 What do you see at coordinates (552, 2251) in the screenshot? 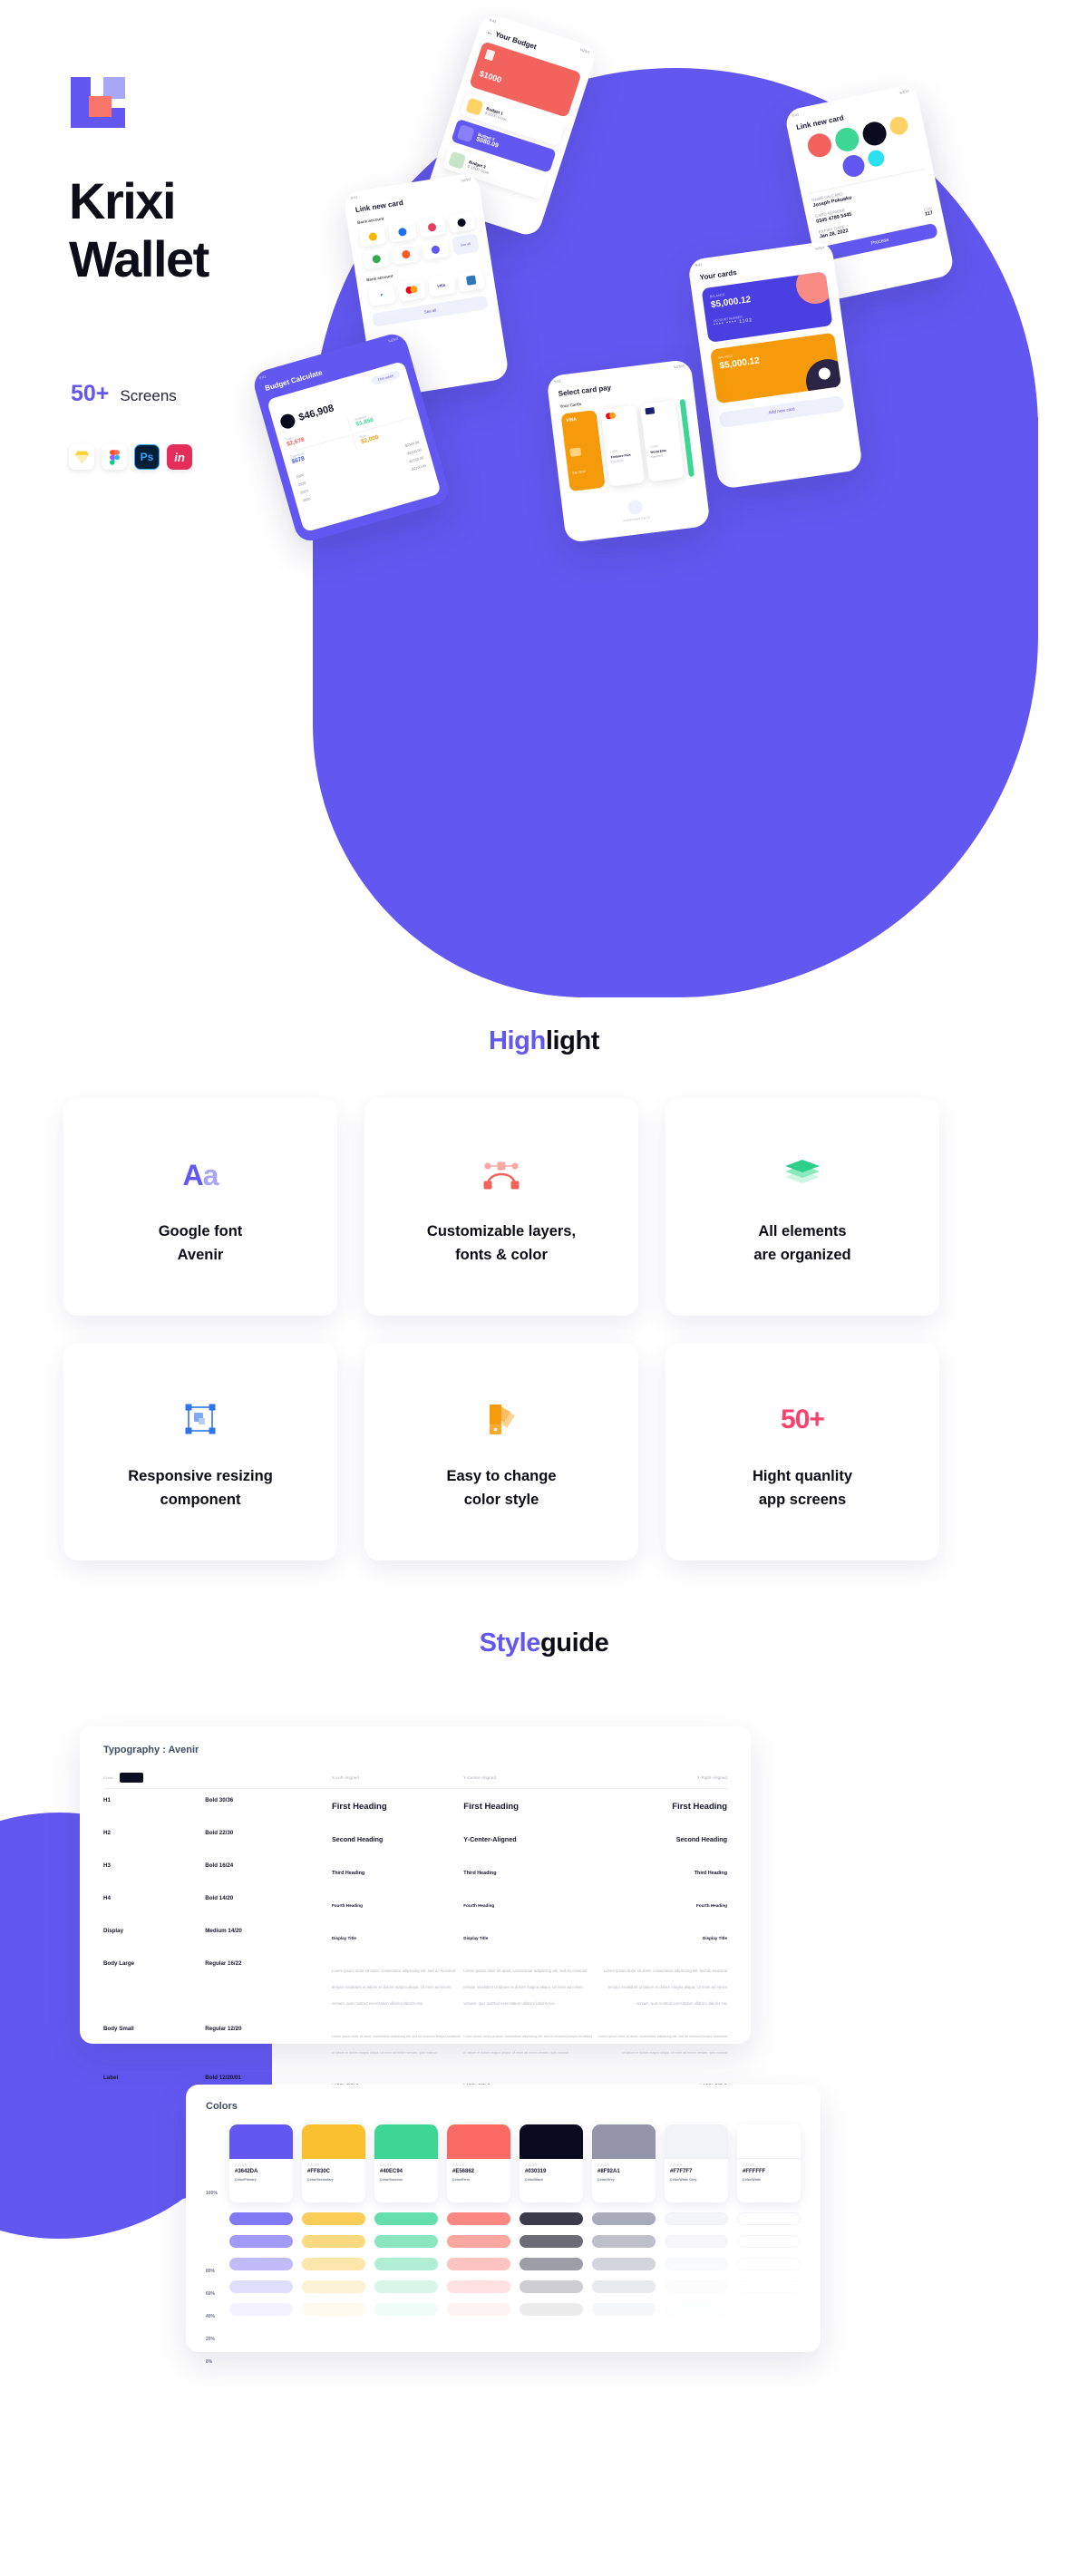
I see `color-swatch-column: COLOR #030319 Color/Black` at bounding box center [552, 2251].